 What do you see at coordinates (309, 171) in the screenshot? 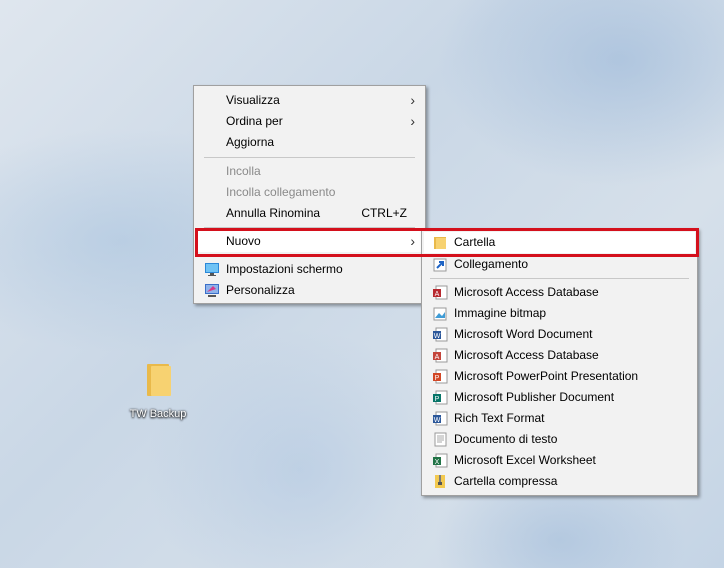
I see `menu-item-incolla: Incolla` at bounding box center [309, 171].